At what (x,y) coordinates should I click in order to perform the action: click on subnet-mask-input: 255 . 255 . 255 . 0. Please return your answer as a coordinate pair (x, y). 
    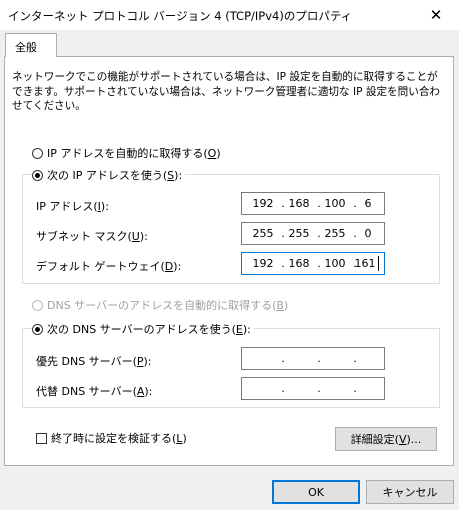
    Looking at the image, I should click on (313, 233).